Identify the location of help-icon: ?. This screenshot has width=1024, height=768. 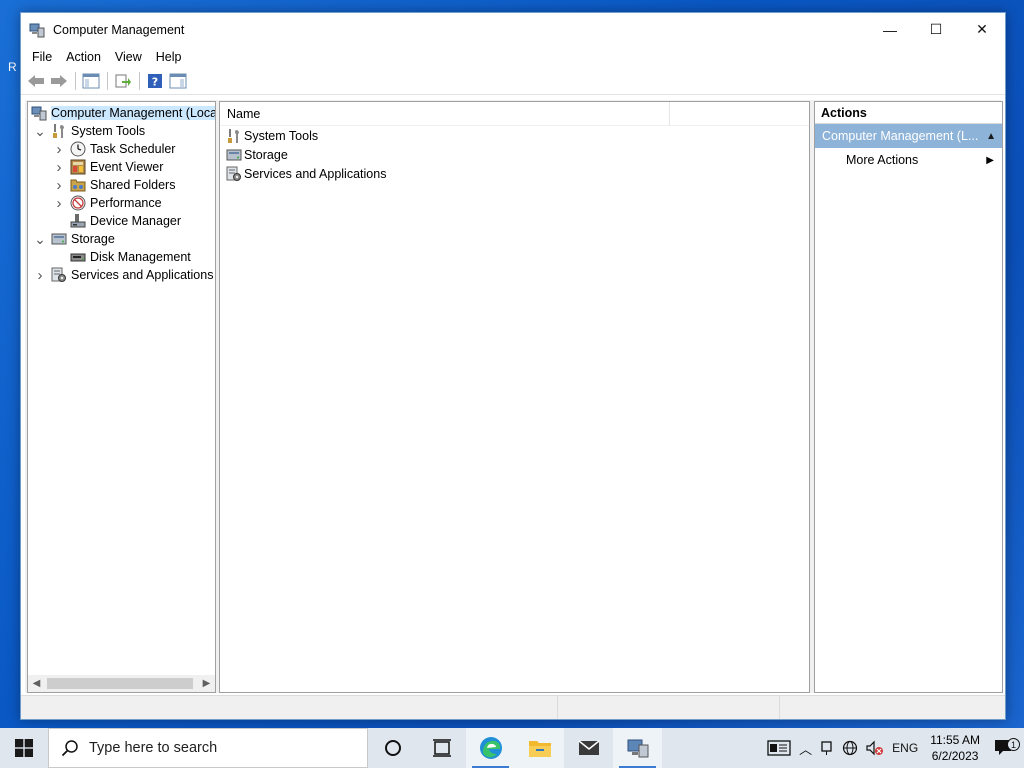
(155, 81).